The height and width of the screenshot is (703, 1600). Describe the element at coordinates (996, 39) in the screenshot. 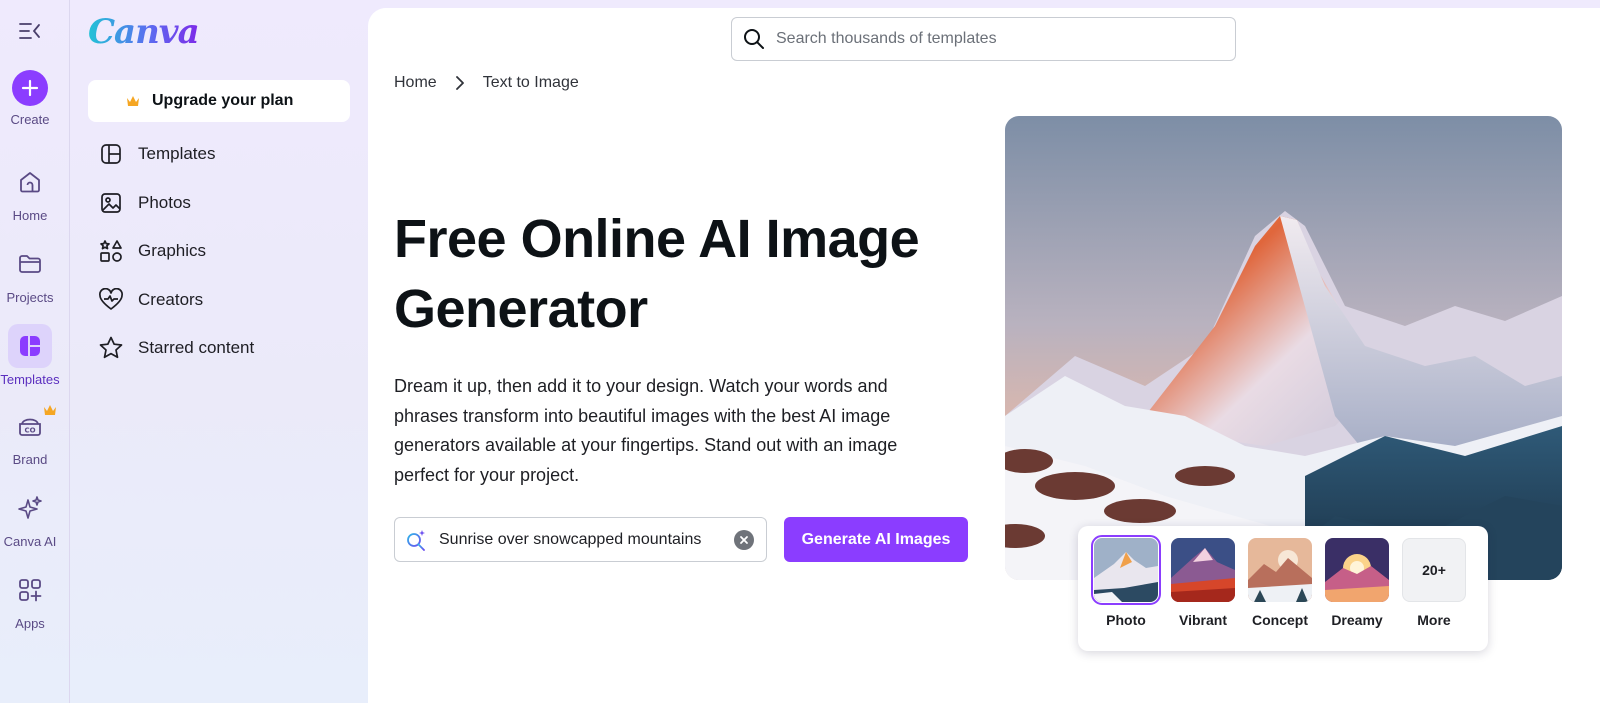

I see `search-input` at that location.